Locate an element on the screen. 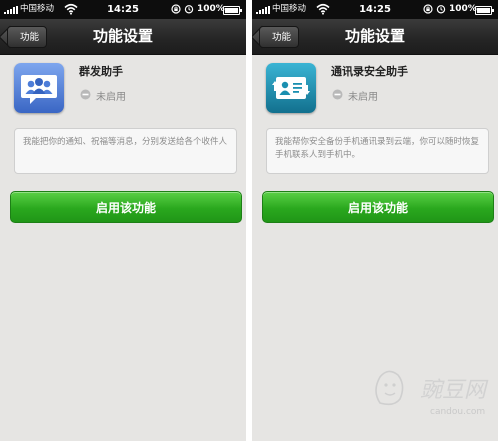  feature-description: 我能帮你安全备份手机通讯录到云端，你可以随时恢复手机联系人到手机中。 is located at coordinates (377, 151).